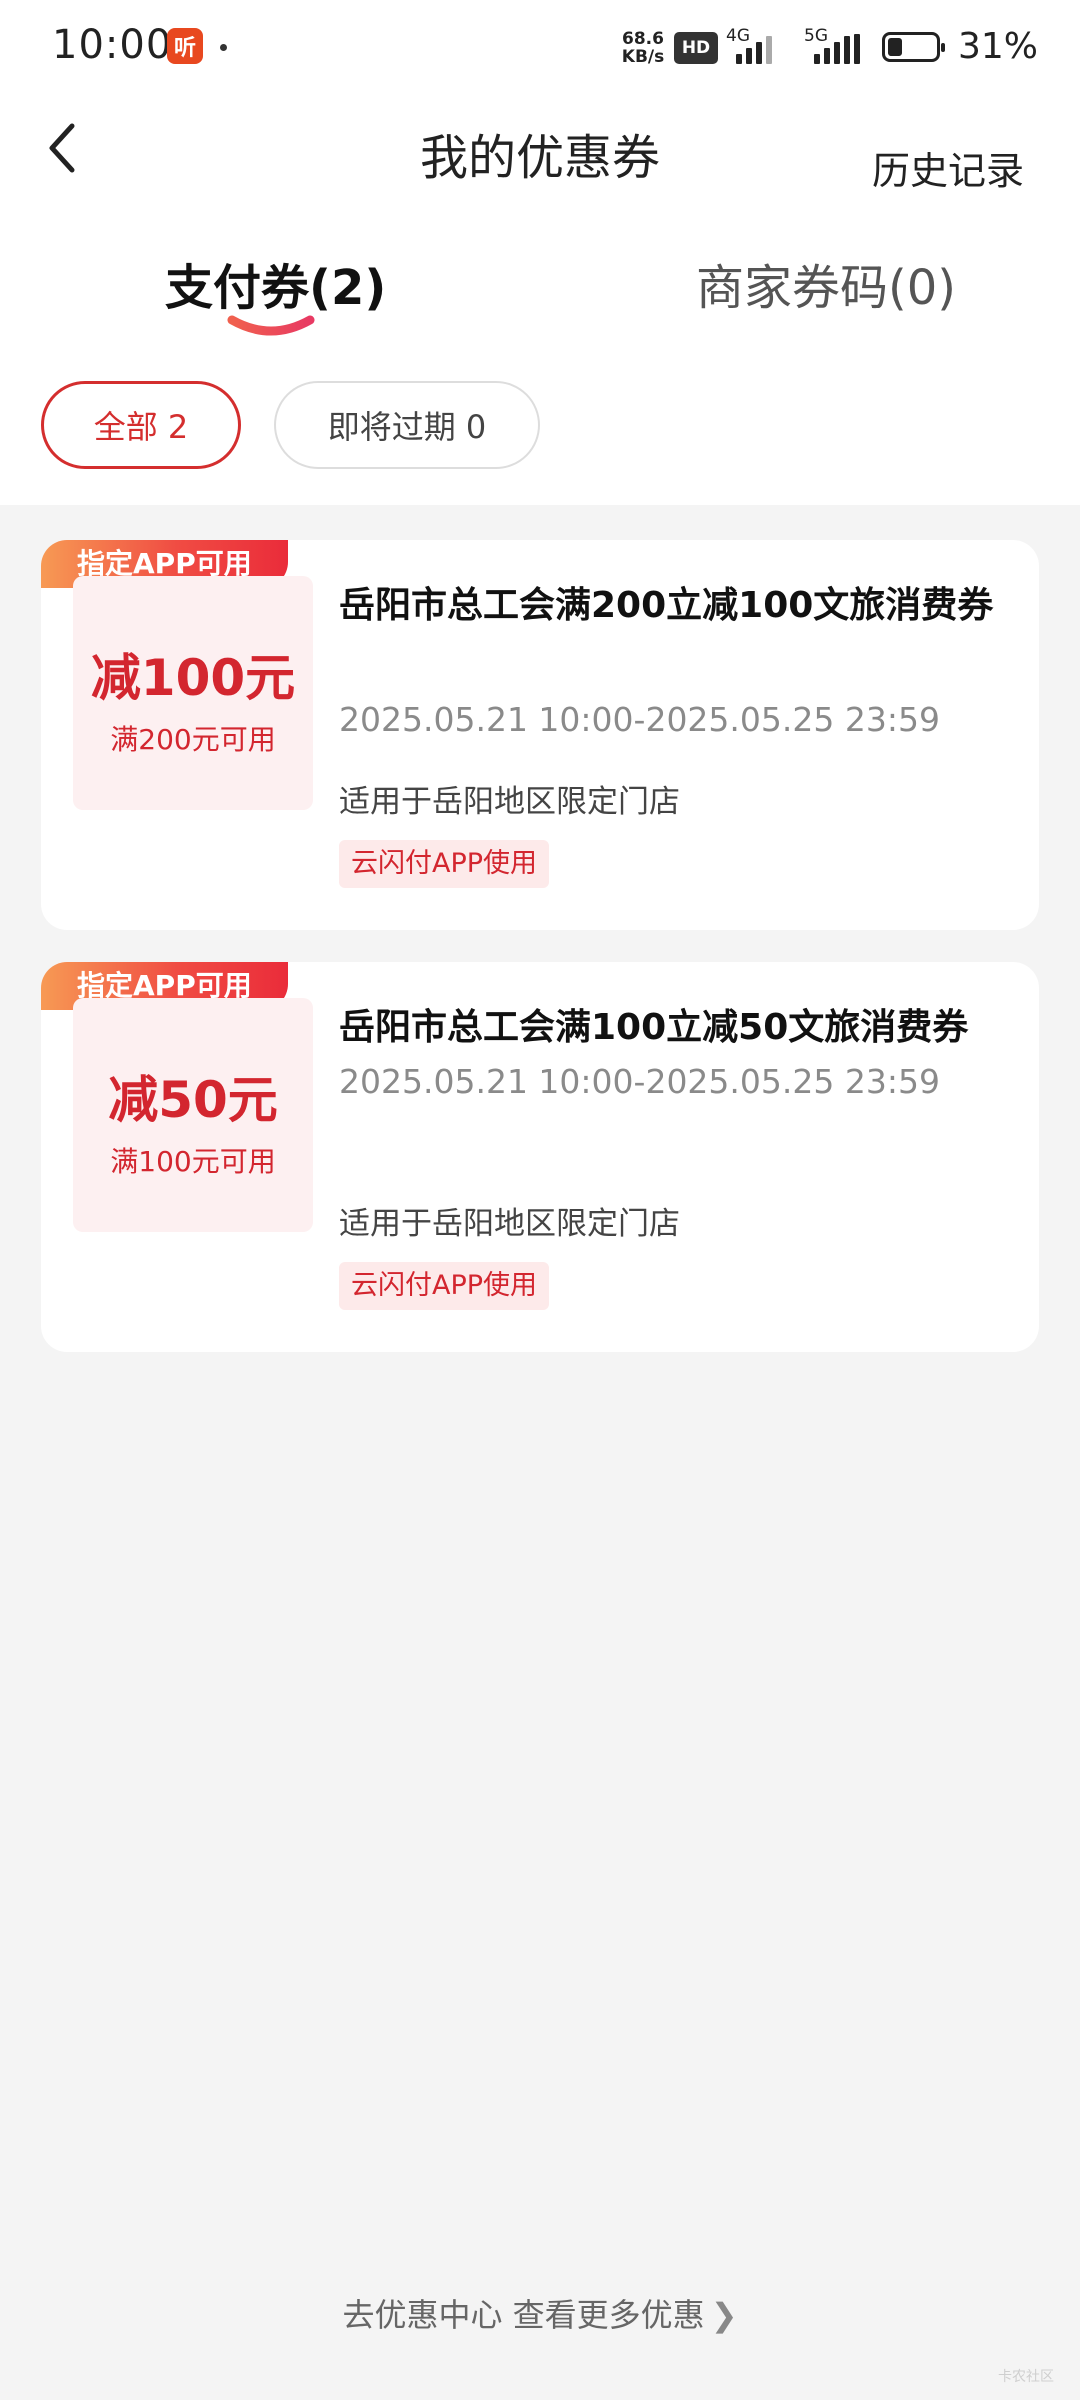 Image resolution: width=1080 pixels, height=2400 pixels. Describe the element at coordinates (193, 678) in the screenshot. I see `coupon-amount: 减100元` at that location.